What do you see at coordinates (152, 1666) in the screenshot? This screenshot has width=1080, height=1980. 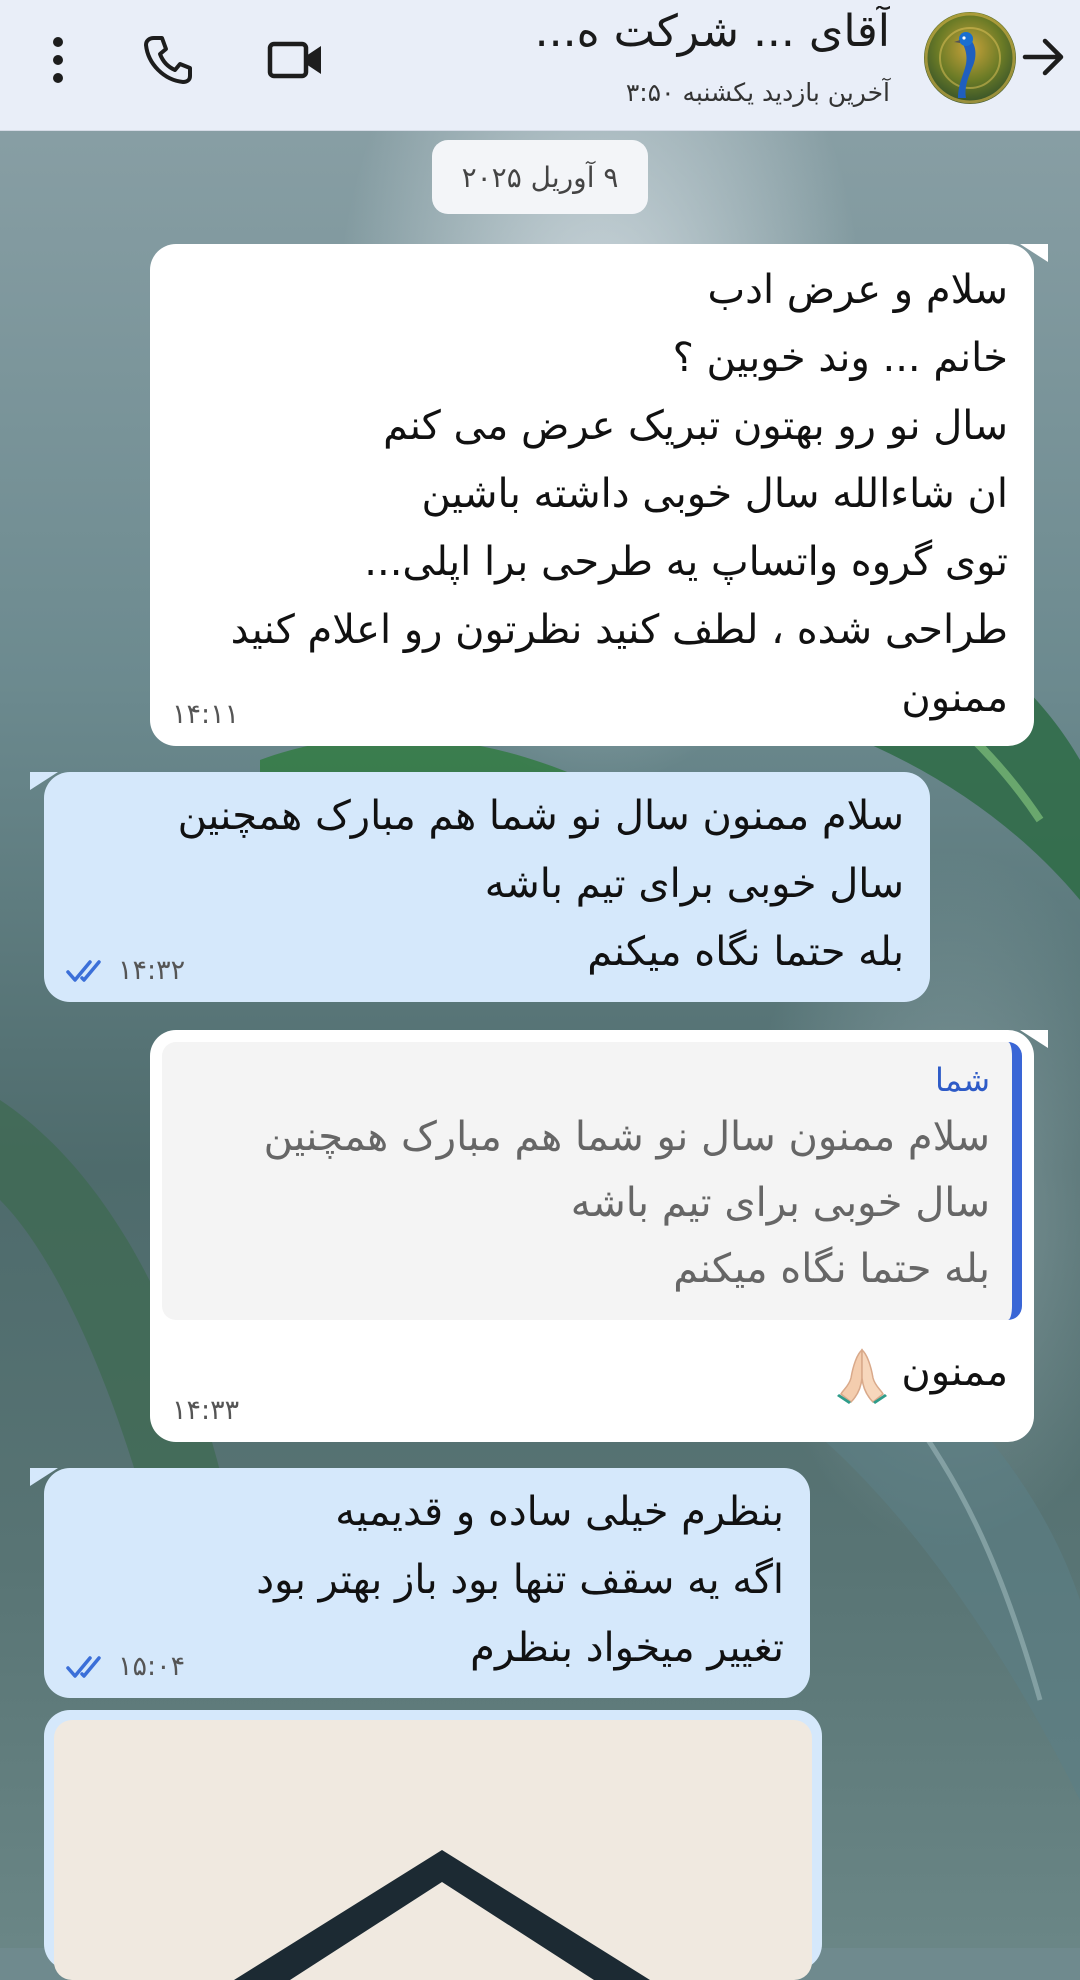 I see `message-time-text: ۱۵:۰۴` at bounding box center [152, 1666].